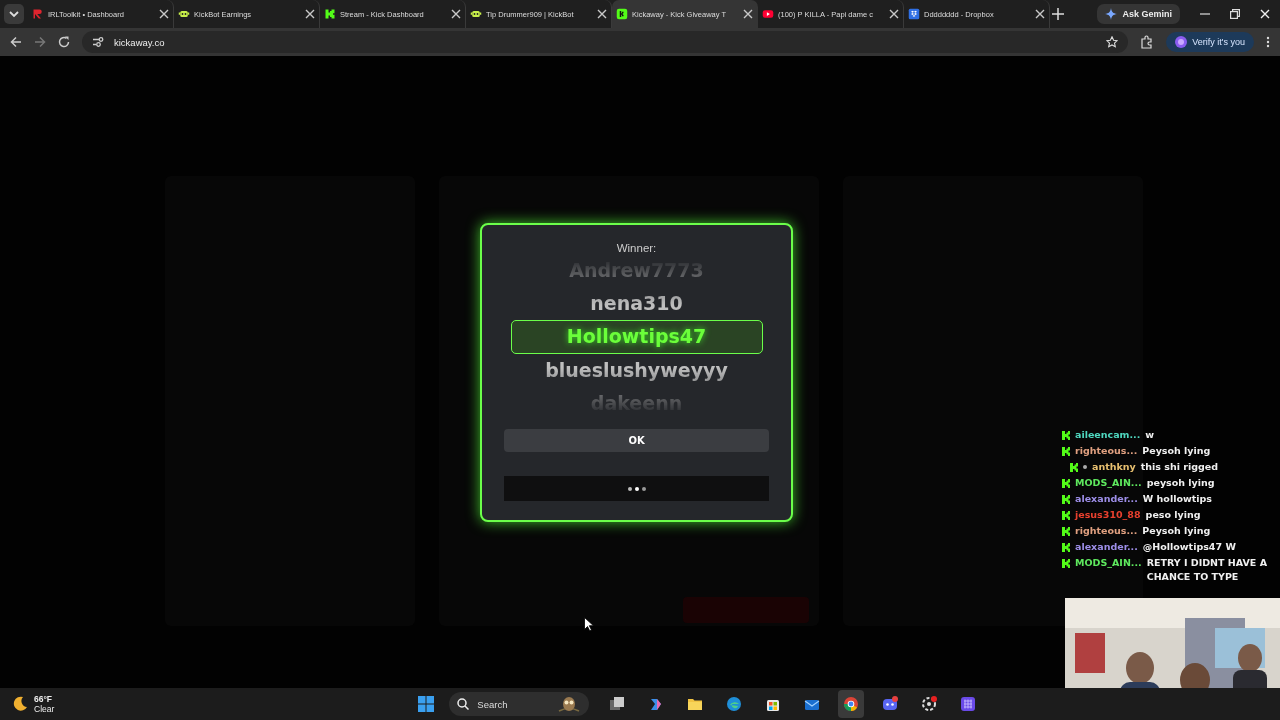  Describe the element at coordinates (1207, 570) in the screenshot. I see `chat-message: RETRY I DIDNT HAVE A CHANCE TO TYPE` at that location.